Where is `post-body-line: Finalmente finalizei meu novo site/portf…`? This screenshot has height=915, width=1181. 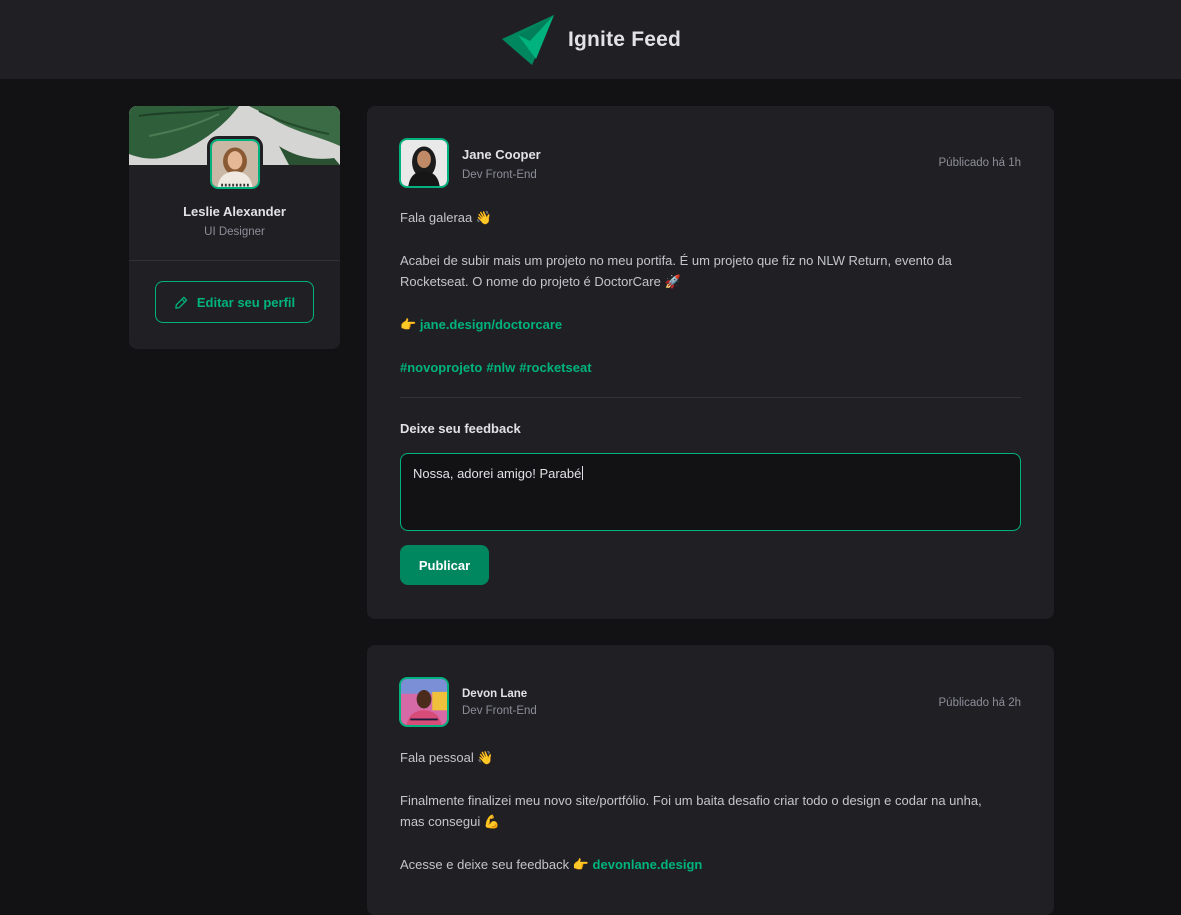 post-body-line: Finalmente finalizei meu novo site/portf… is located at coordinates (691, 800).